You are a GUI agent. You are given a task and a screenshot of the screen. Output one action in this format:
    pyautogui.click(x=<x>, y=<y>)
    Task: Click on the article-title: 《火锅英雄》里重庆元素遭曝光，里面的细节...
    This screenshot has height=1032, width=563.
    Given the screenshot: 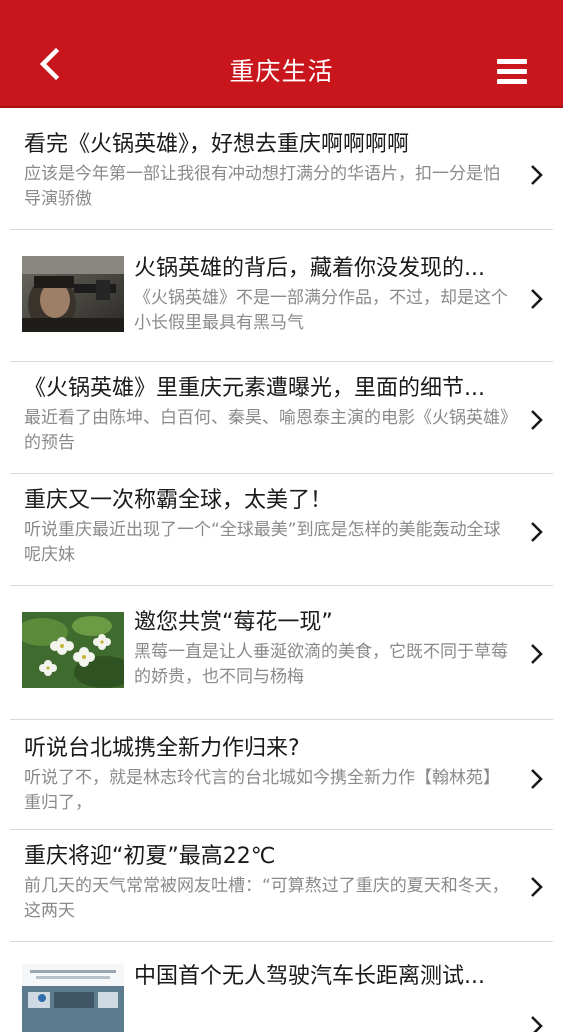 What is the action you would take?
    pyautogui.click(x=254, y=388)
    